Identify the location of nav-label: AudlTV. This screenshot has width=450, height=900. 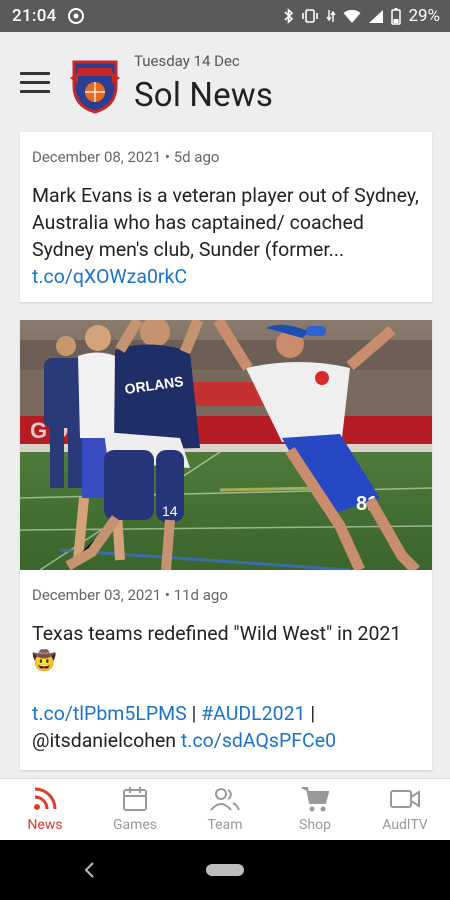
(405, 825).